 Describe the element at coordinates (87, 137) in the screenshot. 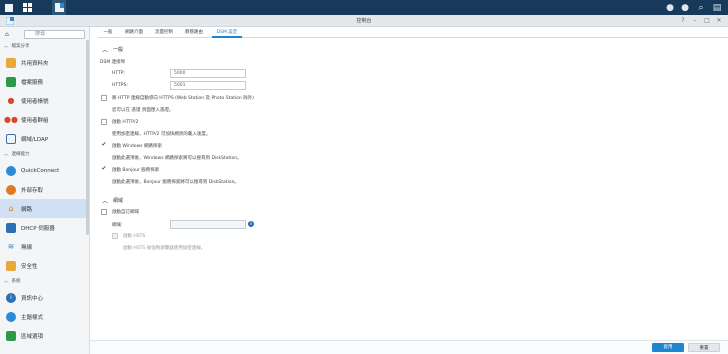

I see `sidebar-scrollbar` at that location.